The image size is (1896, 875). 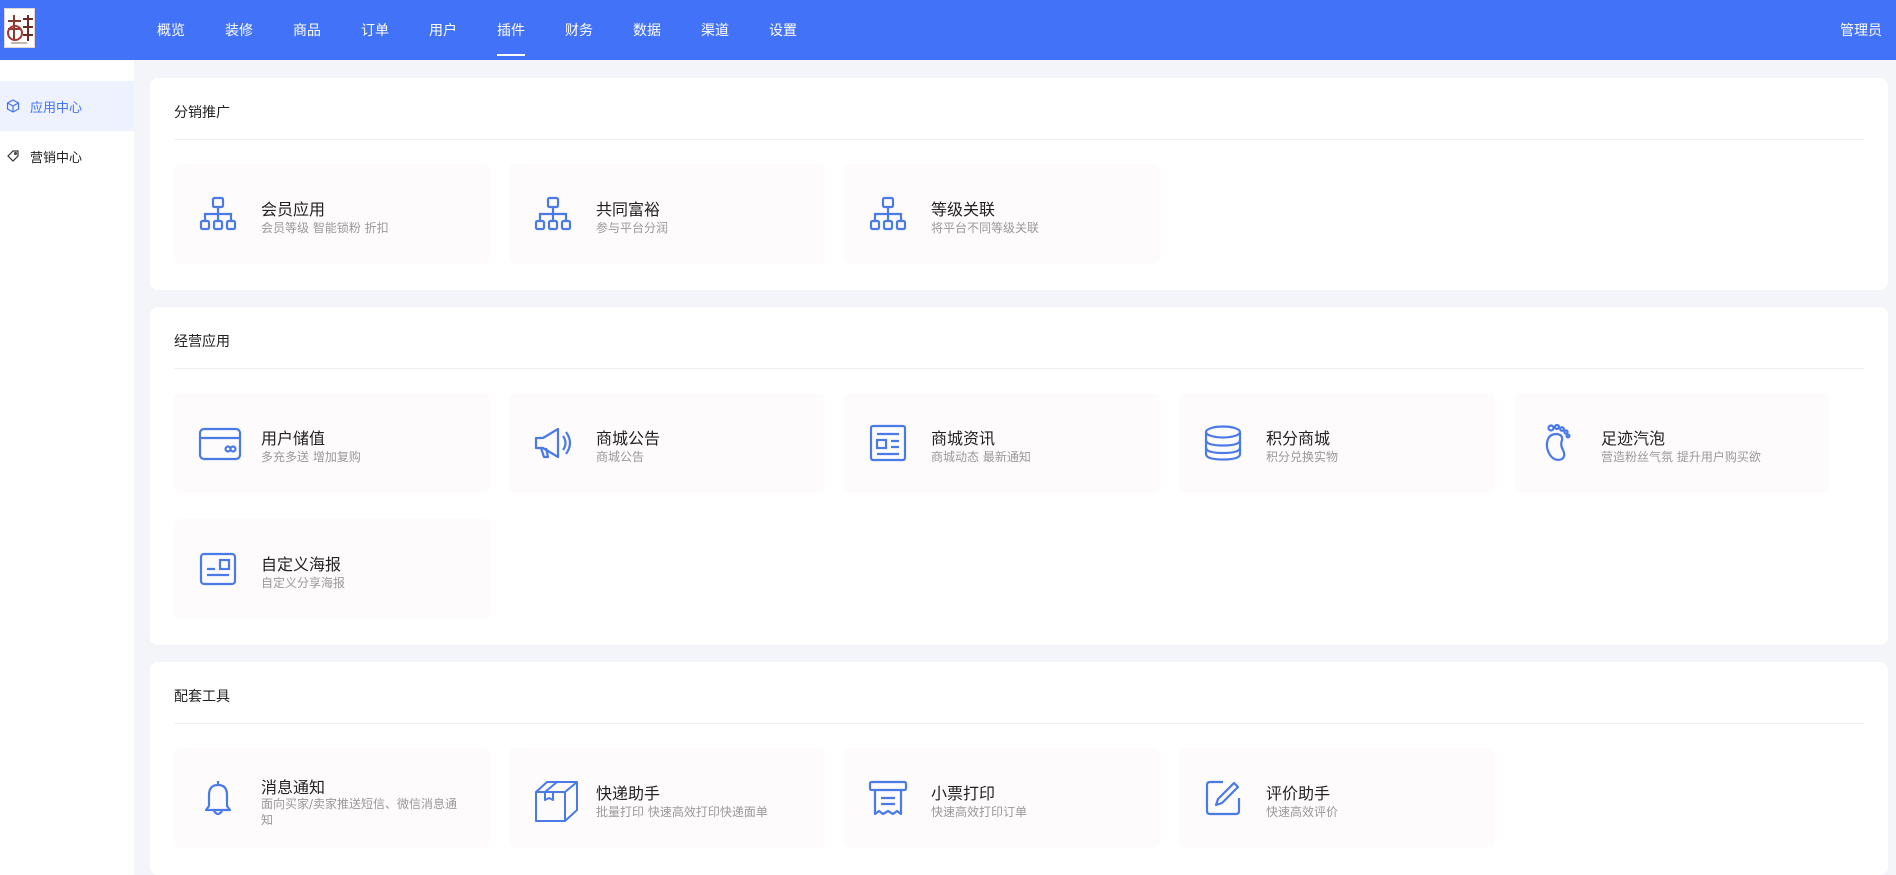 I want to click on nav-channels: 渠道, so click(x=715, y=30).